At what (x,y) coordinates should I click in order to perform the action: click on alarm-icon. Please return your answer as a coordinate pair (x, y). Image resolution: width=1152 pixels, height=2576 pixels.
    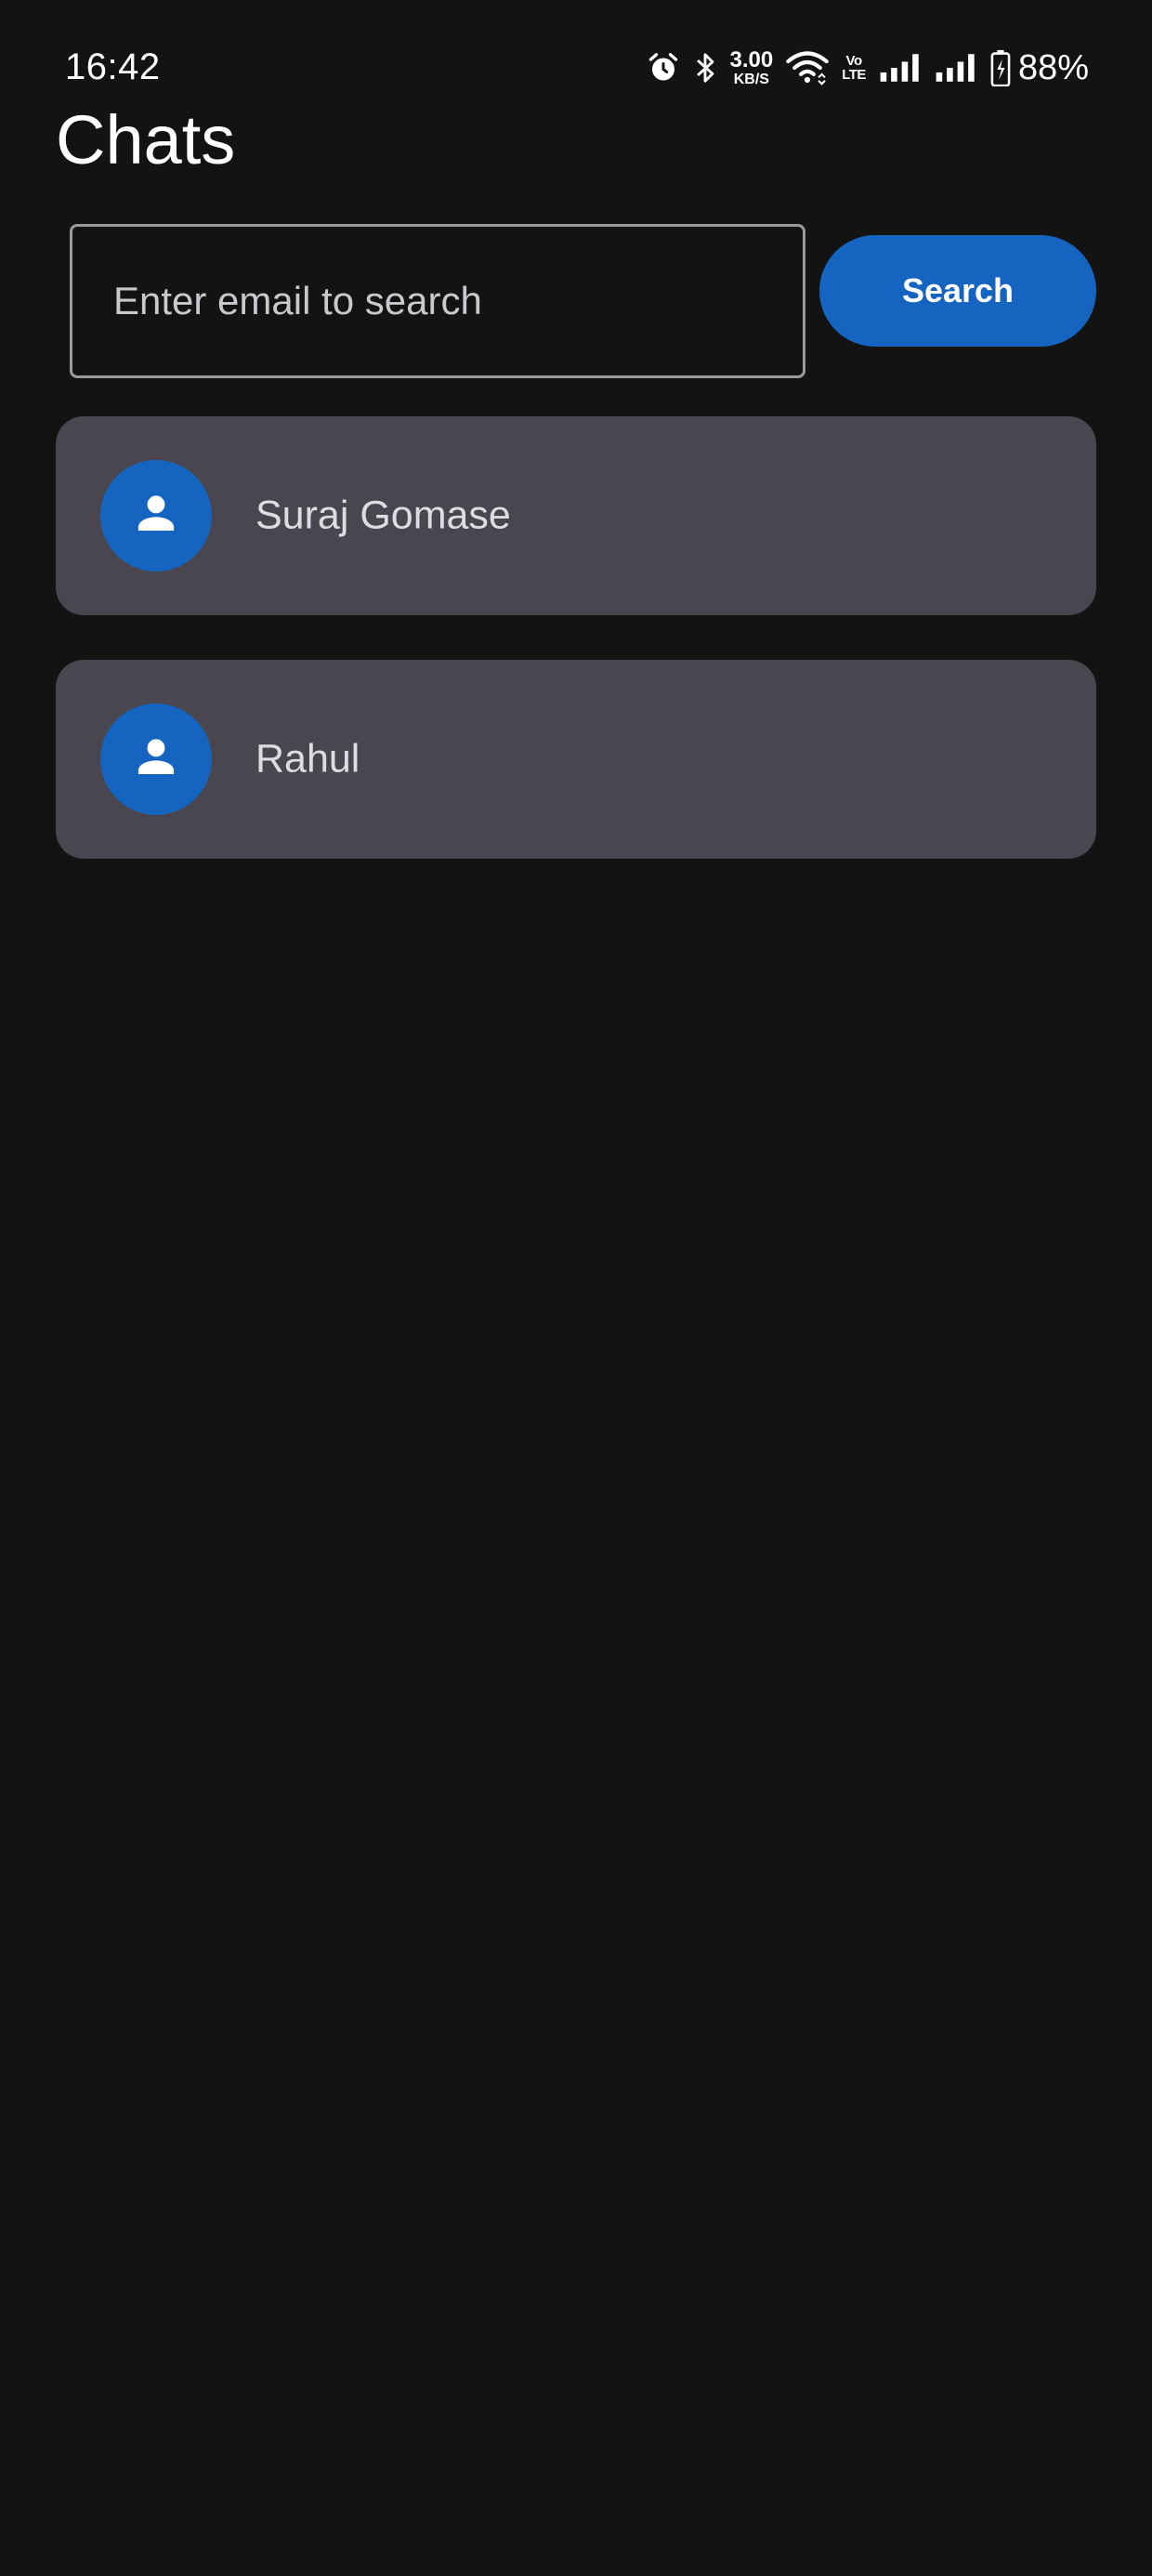
    Looking at the image, I should click on (663, 68).